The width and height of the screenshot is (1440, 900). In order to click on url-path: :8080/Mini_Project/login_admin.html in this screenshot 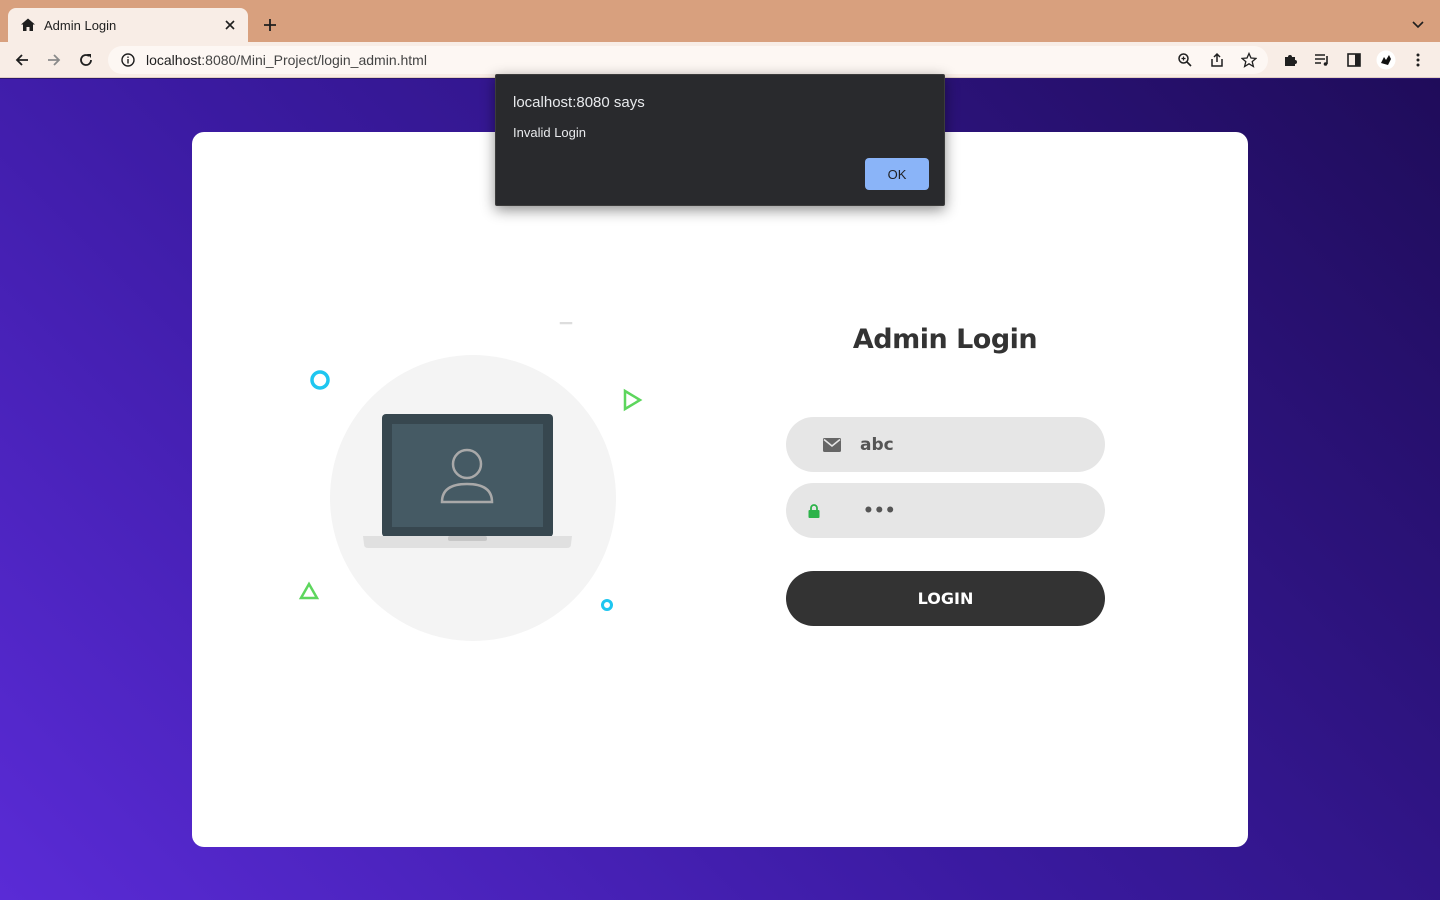, I will do `click(314, 60)`.